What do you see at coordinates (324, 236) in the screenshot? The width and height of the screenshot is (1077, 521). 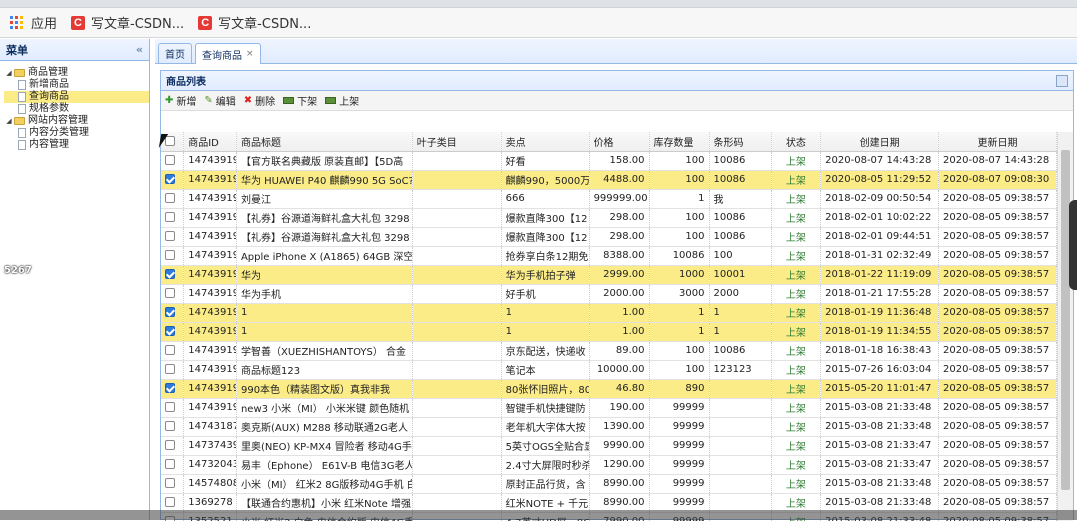 I see `cell-title: 【礼券】谷源道海鲜礼盒大礼包 3298` at bounding box center [324, 236].